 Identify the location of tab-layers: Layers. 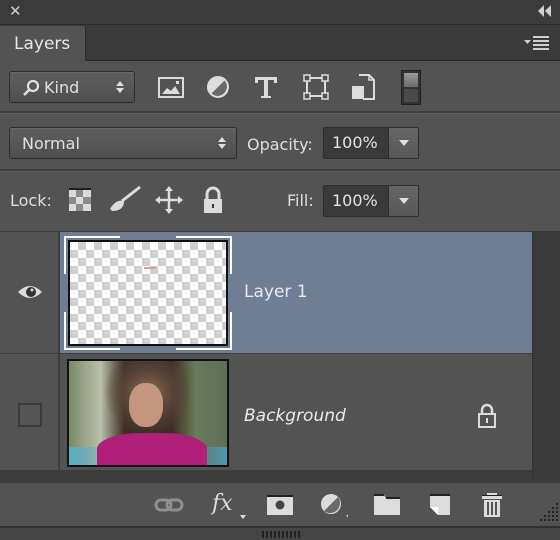
(43, 44).